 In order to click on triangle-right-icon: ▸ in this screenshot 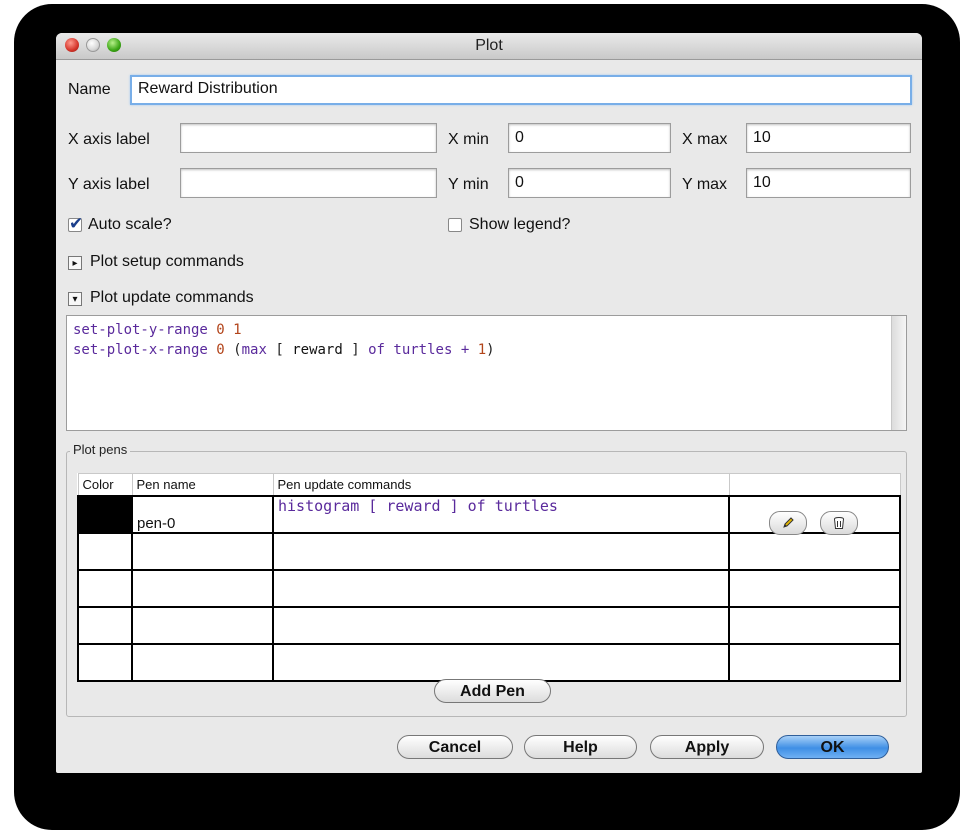, I will do `click(75, 263)`.